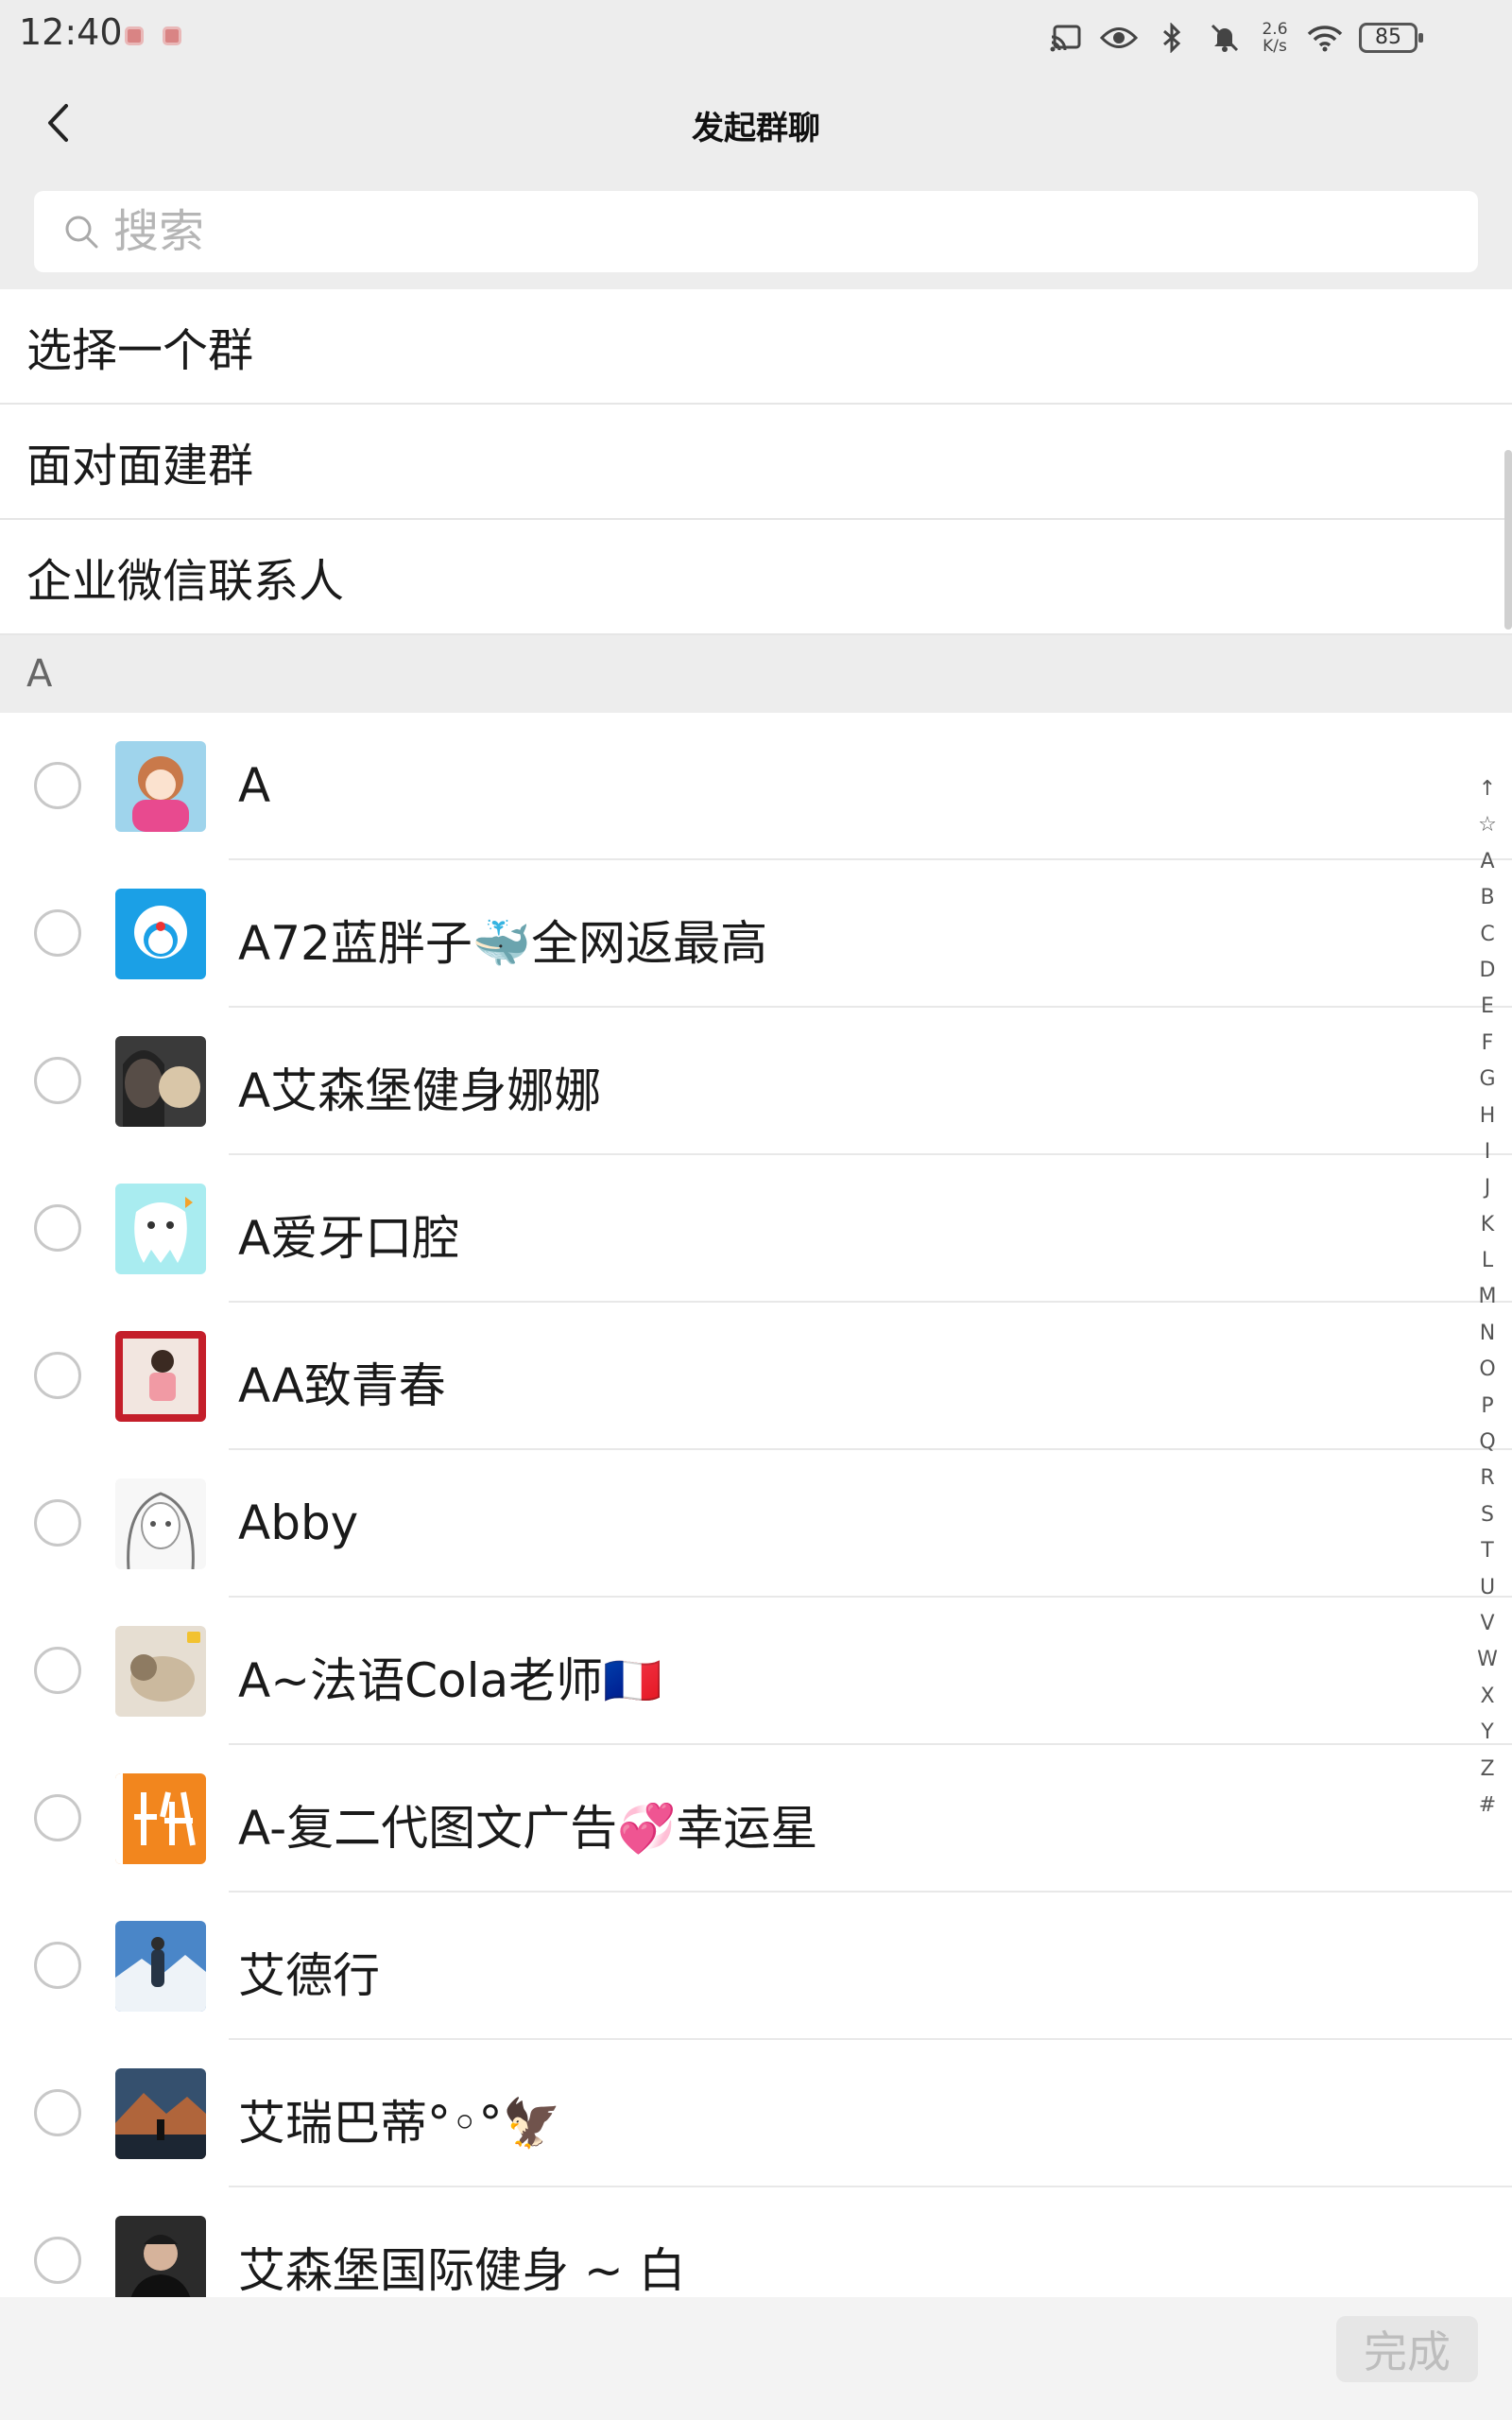  Describe the element at coordinates (160, 934) in the screenshot. I see `doraemon-avatar` at that location.